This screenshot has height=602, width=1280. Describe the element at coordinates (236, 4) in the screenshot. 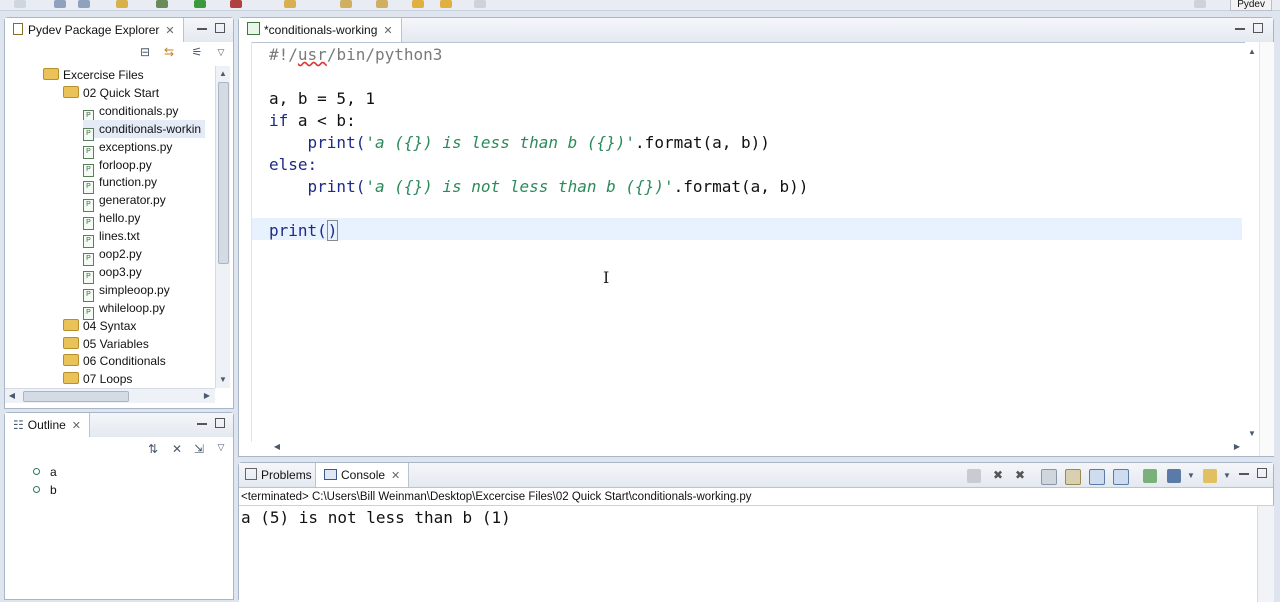

I see `external-tools-icon` at that location.